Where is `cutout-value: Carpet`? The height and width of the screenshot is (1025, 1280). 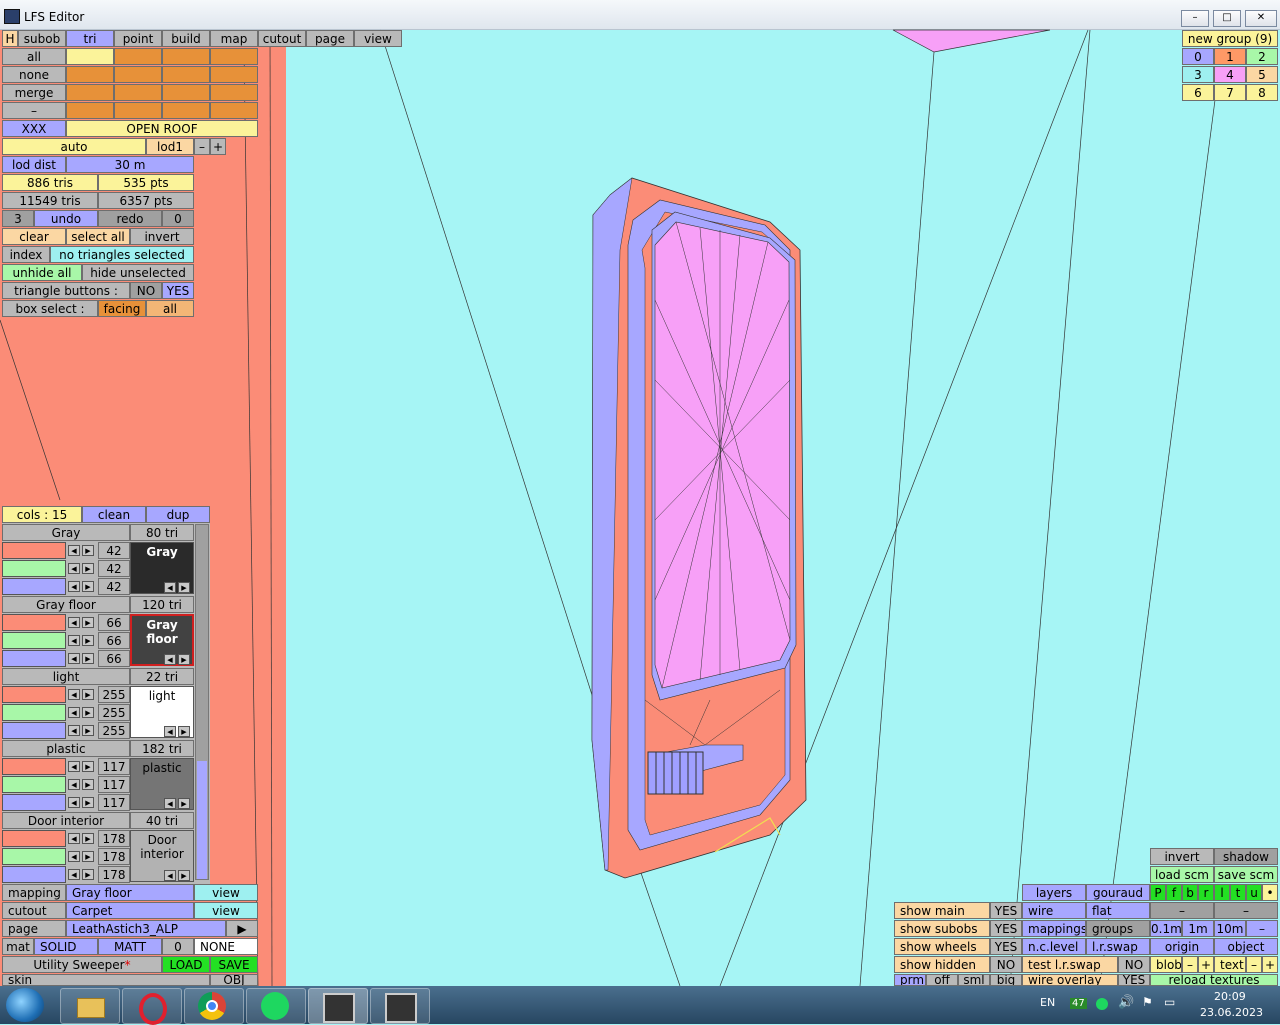
cutout-value: Carpet is located at coordinates (130, 910).